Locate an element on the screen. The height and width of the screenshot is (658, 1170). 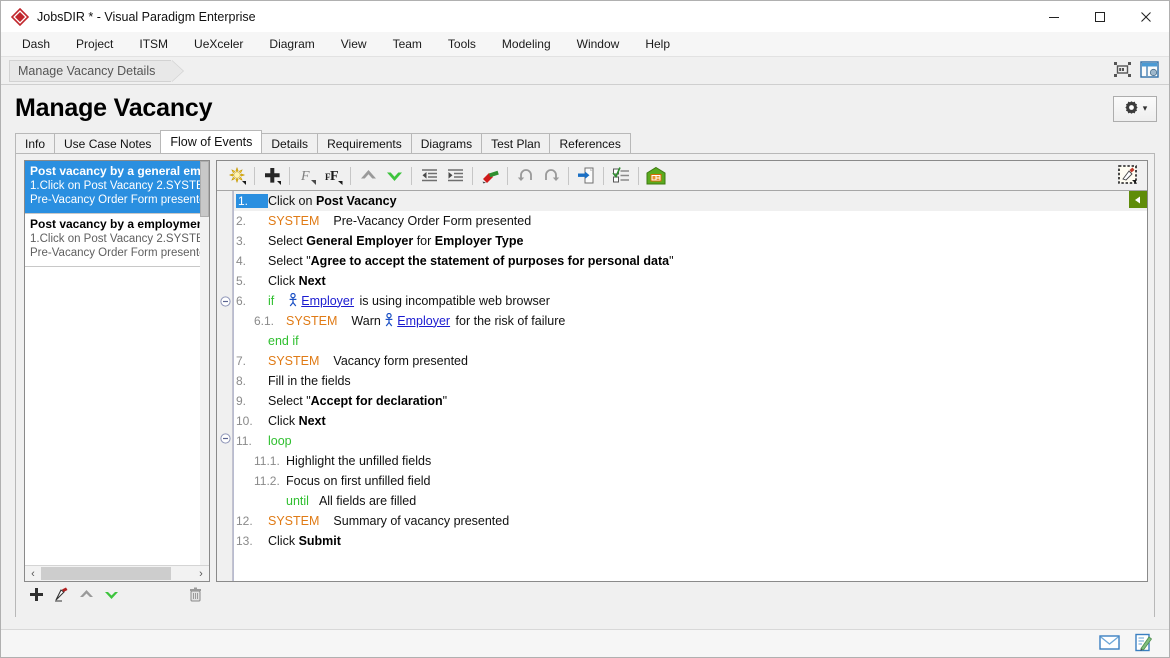
move-step-down-icon is located at coordinates (394, 176).